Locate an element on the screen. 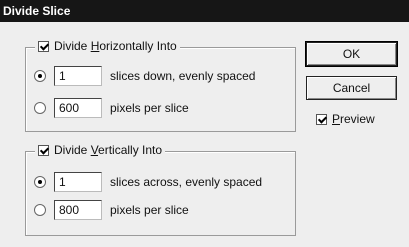 The width and height of the screenshot is (409, 247). vertical-slices-label: slices across, evenly spaced is located at coordinates (186, 182).